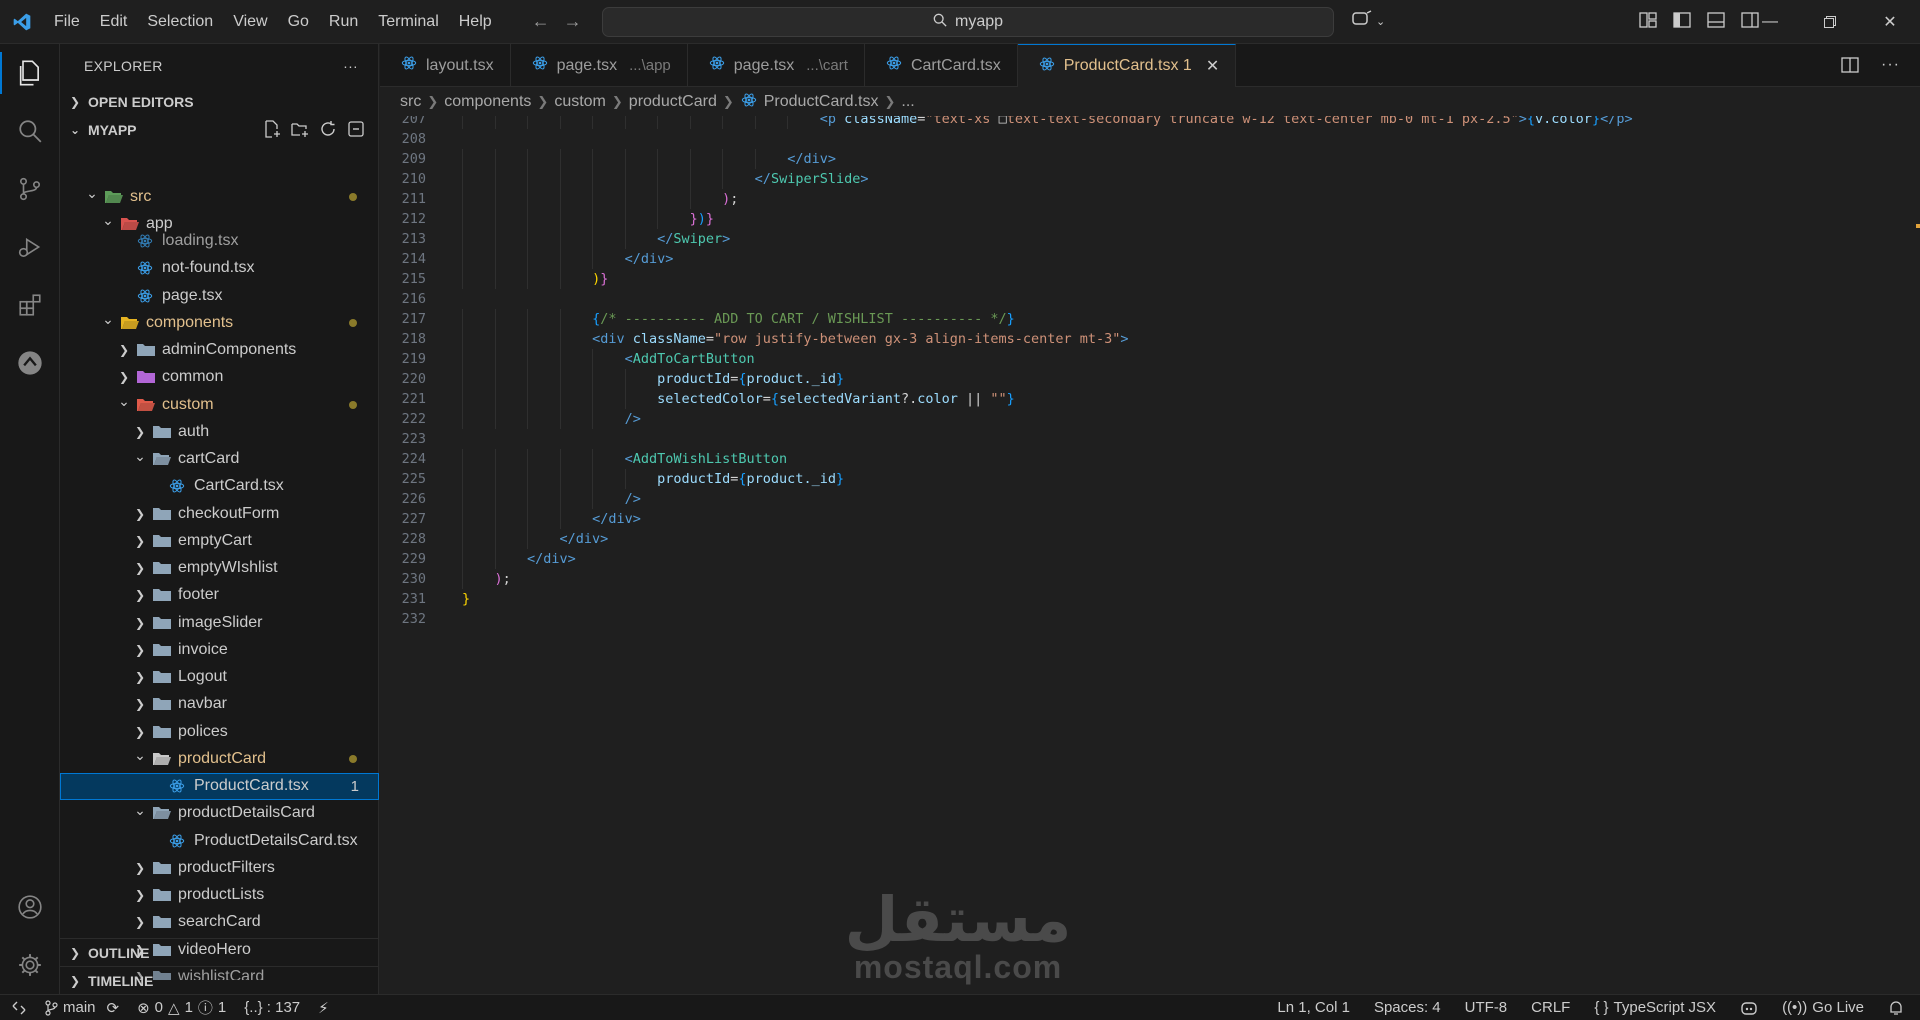  Describe the element at coordinates (272, 1007) in the screenshot. I see `position-indicator: {..} : 137` at that location.